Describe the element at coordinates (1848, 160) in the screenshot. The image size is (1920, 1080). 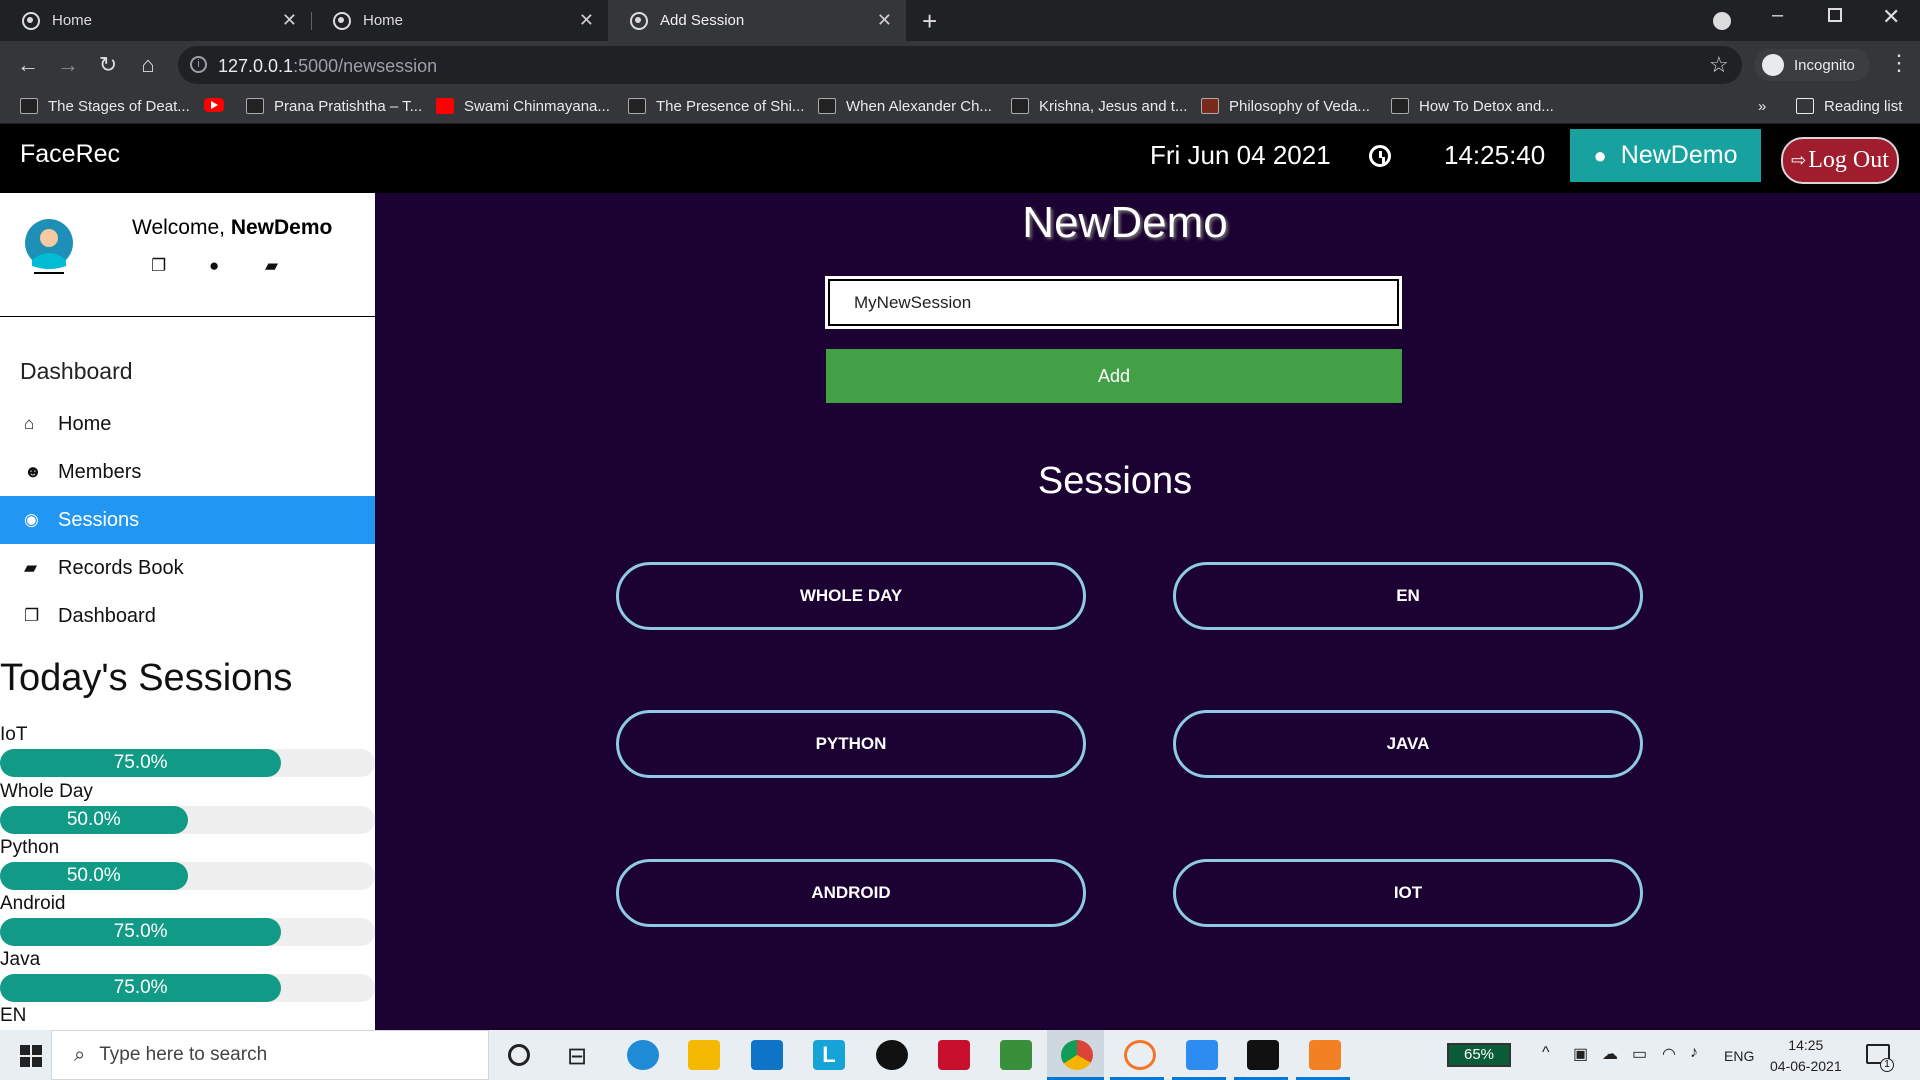
I see `logout-label: Log Out` at that location.